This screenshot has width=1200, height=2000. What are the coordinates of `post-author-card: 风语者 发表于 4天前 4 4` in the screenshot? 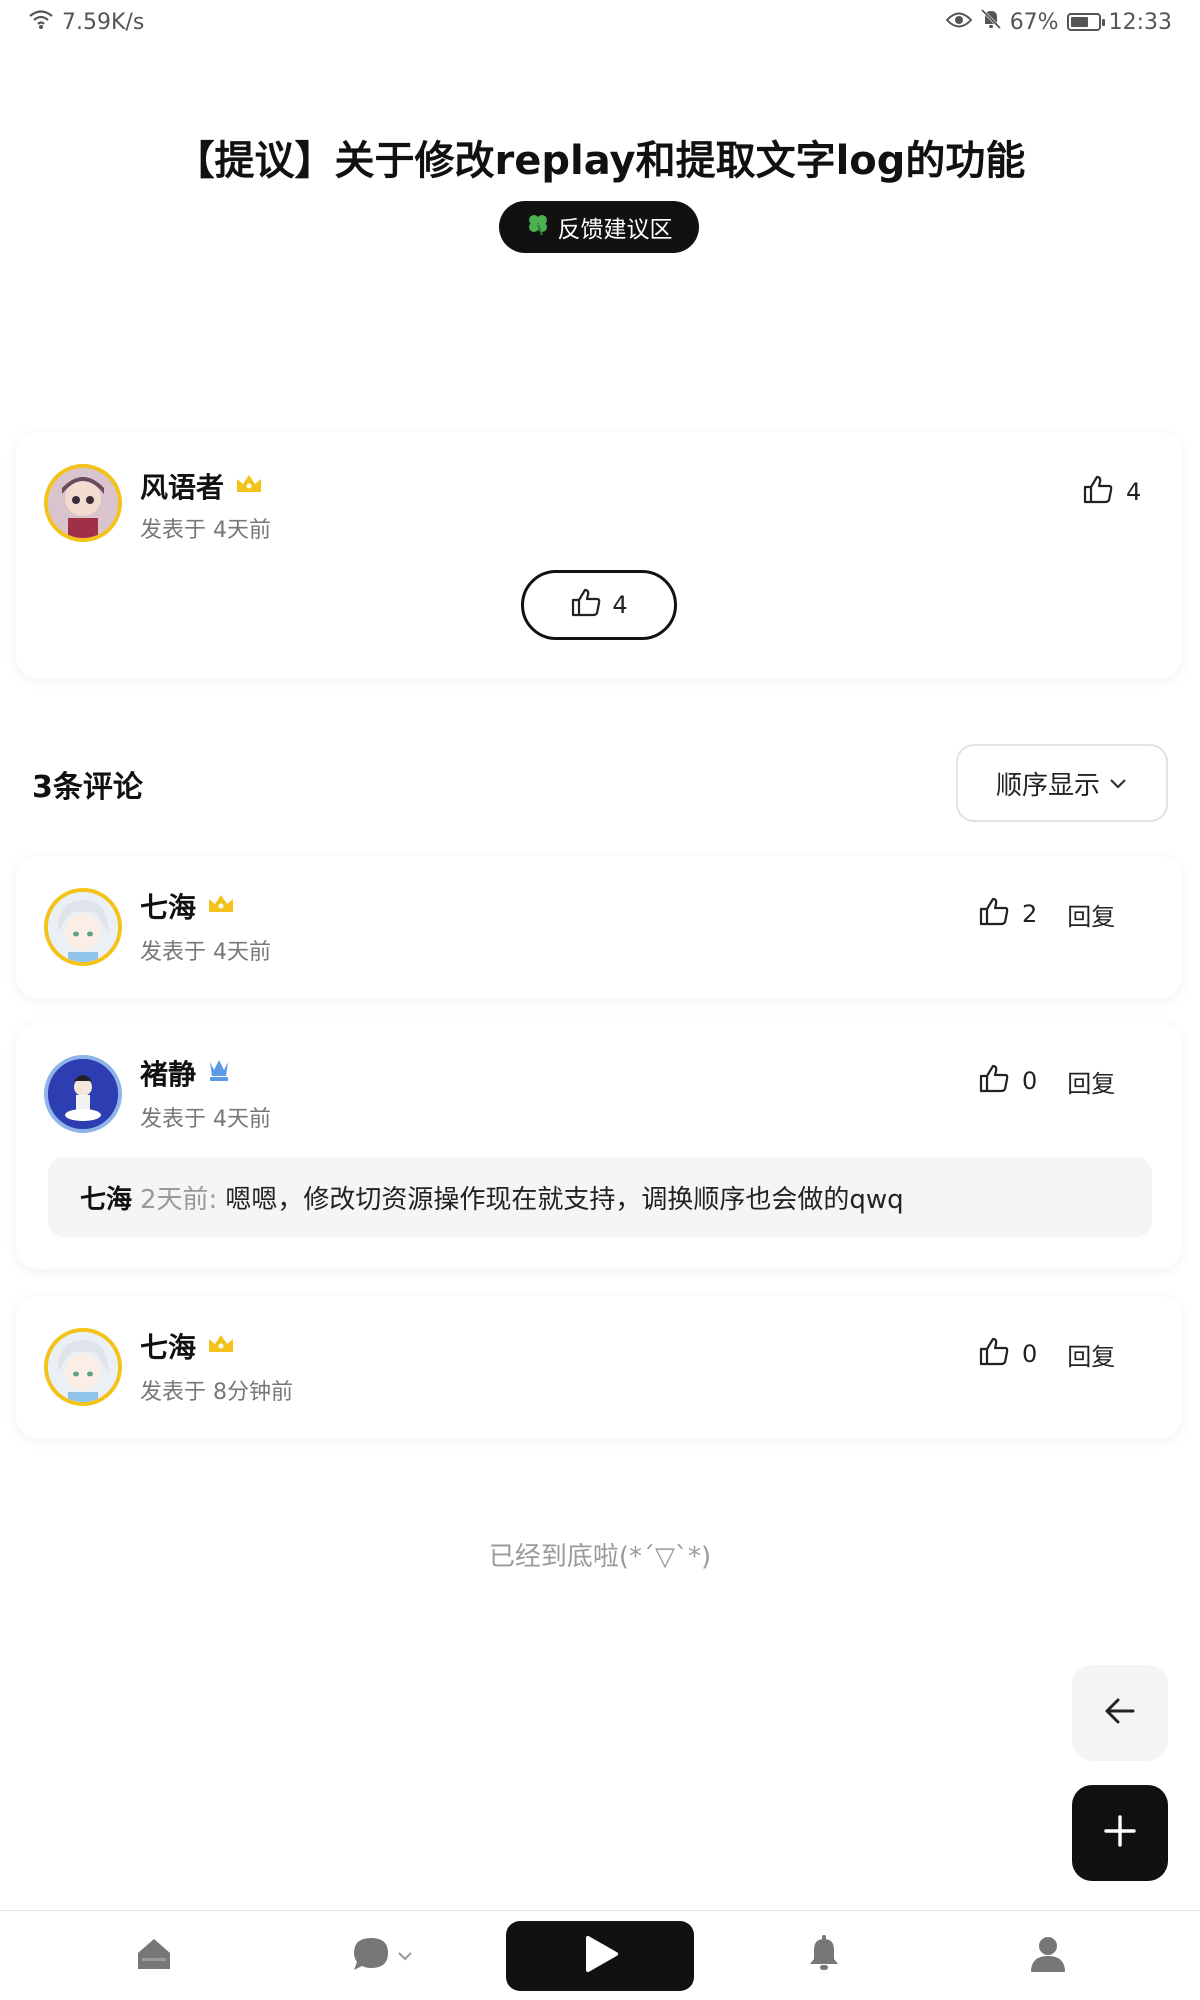 It's located at (599, 555).